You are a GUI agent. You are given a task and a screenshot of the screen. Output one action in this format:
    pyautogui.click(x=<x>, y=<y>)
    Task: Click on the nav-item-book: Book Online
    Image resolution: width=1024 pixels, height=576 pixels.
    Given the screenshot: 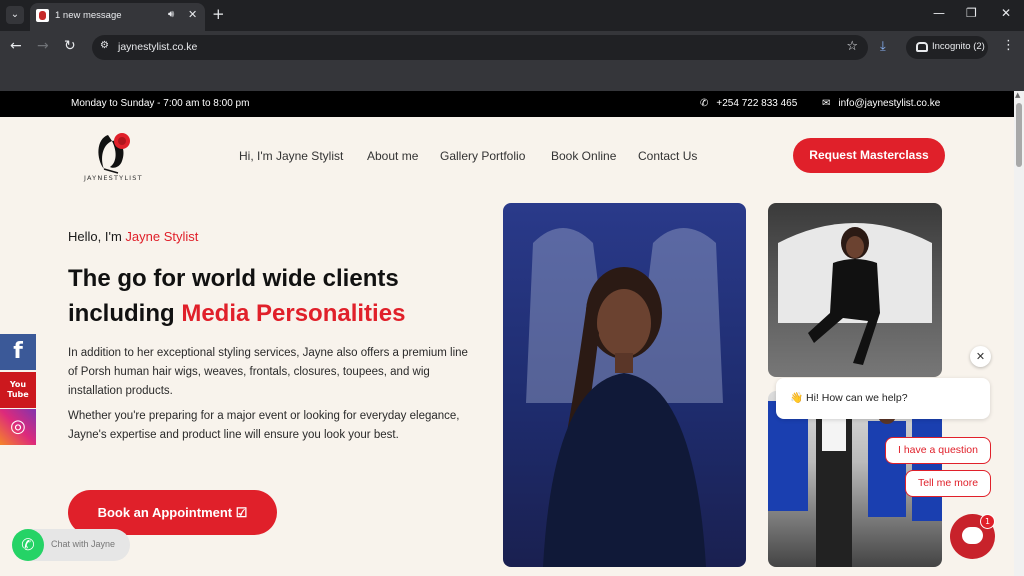 What is the action you would take?
    pyautogui.click(x=583, y=156)
    